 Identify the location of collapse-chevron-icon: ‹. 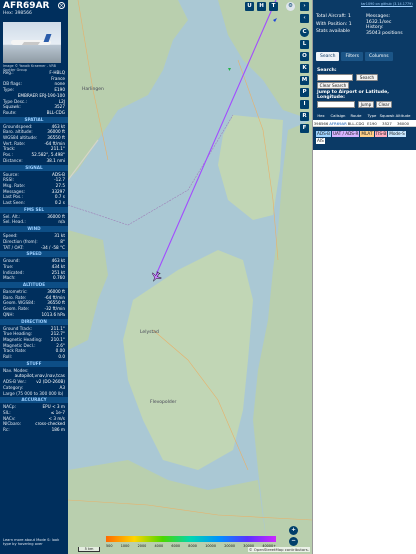
(304, 18).